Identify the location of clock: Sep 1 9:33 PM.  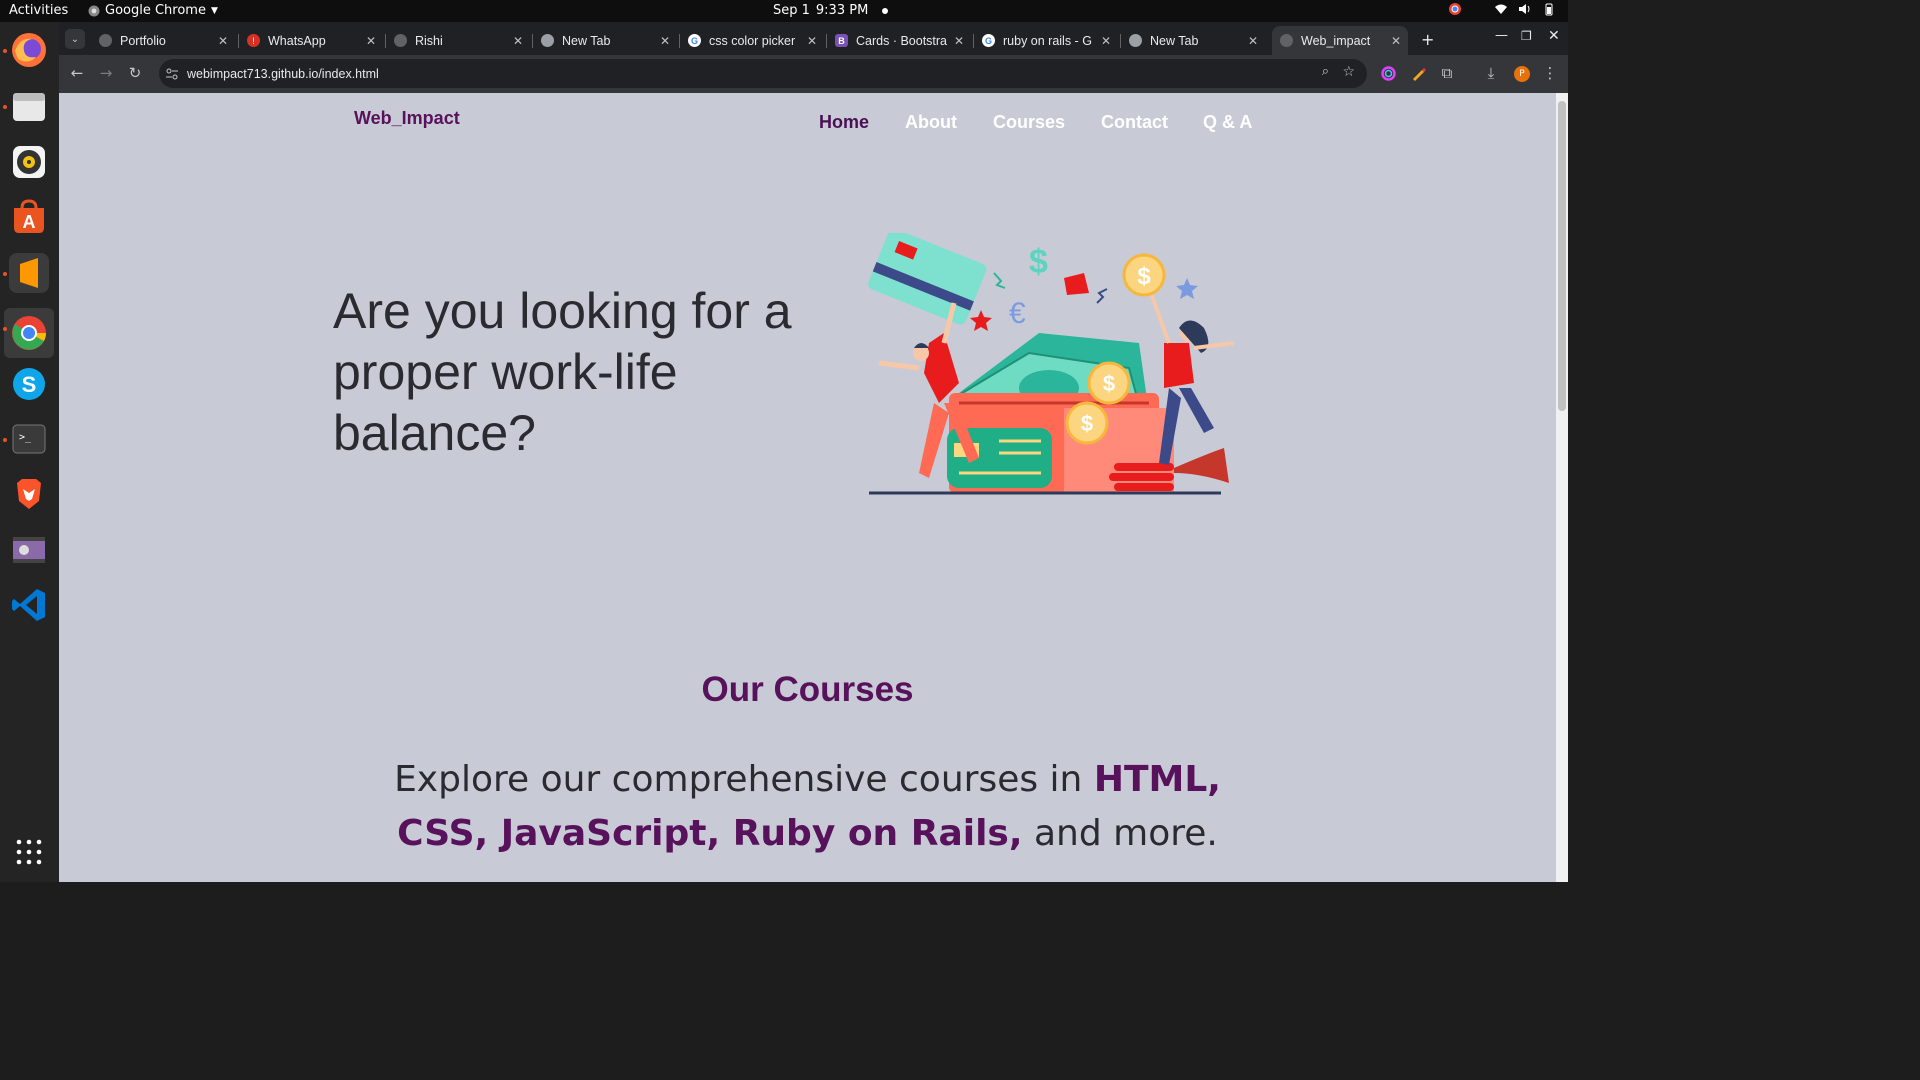
(831, 10).